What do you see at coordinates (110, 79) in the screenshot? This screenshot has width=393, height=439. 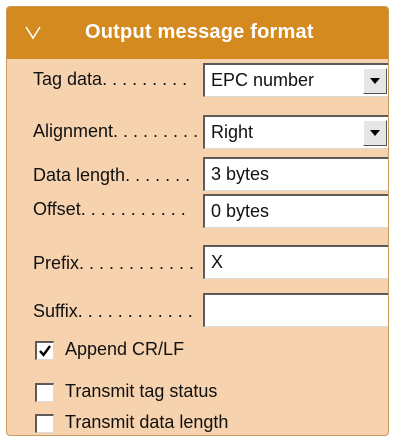 I see `tag-data-label: Tag data. . . . . . . . .` at bounding box center [110, 79].